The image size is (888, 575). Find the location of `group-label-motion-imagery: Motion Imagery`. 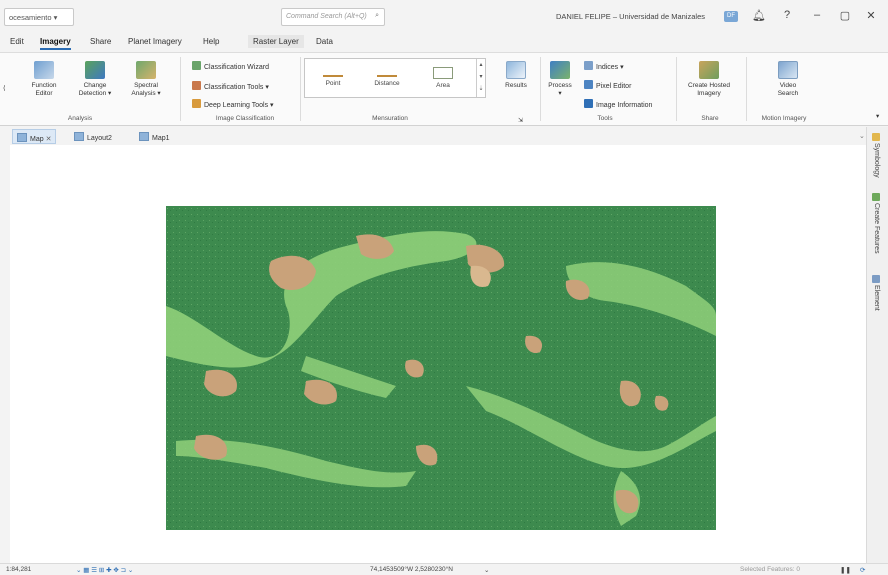

group-label-motion-imagery: Motion Imagery is located at coordinates (784, 118).